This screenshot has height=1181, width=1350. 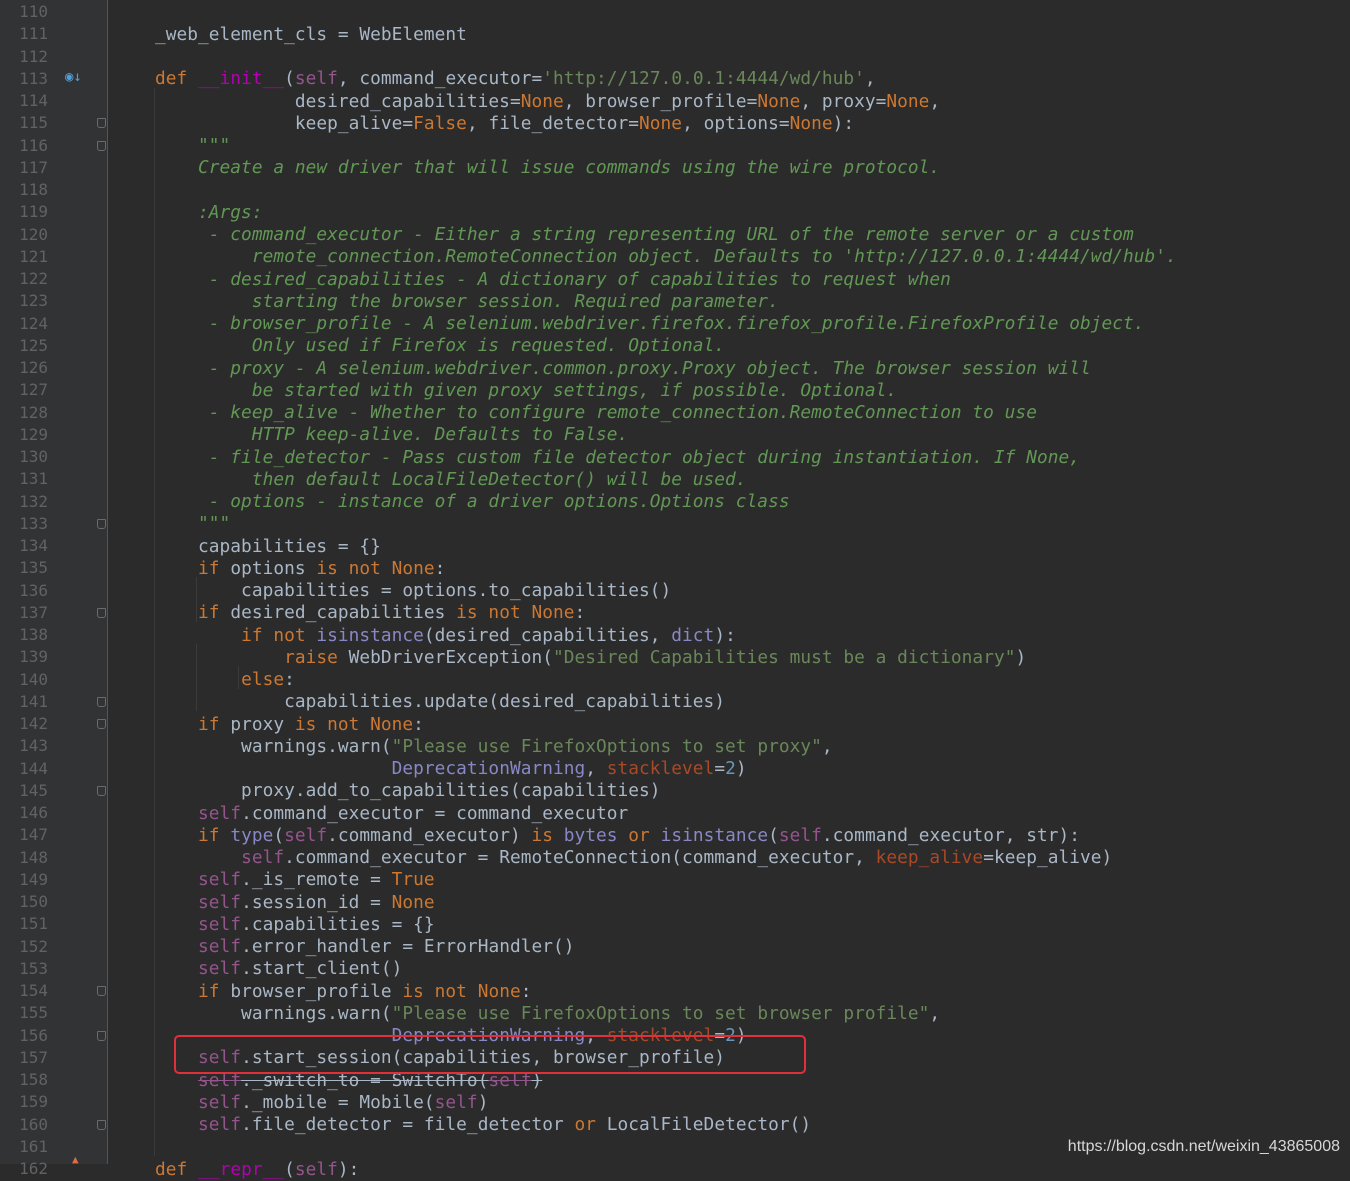 What do you see at coordinates (24, 79) in the screenshot?
I see `line-number: 113` at bounding box center [24, 79].